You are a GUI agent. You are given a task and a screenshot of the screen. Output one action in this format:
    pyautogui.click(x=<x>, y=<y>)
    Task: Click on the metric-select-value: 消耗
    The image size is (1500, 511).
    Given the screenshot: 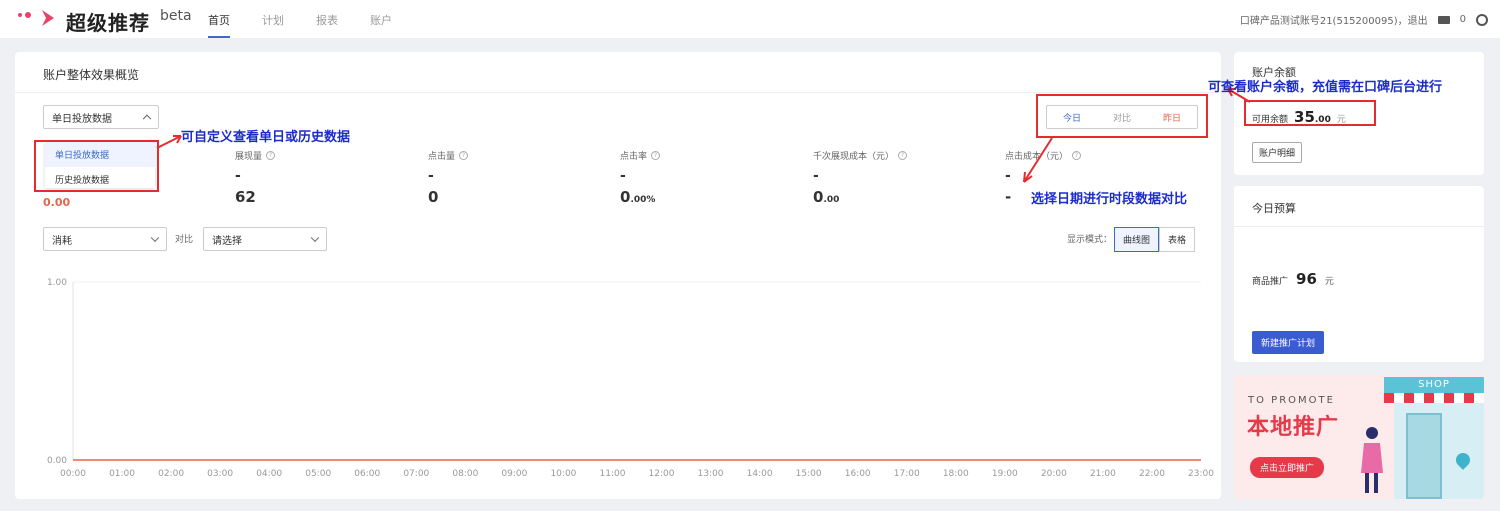 What is the action you would take?
    pyautogui.click(x=62, y=241)
    